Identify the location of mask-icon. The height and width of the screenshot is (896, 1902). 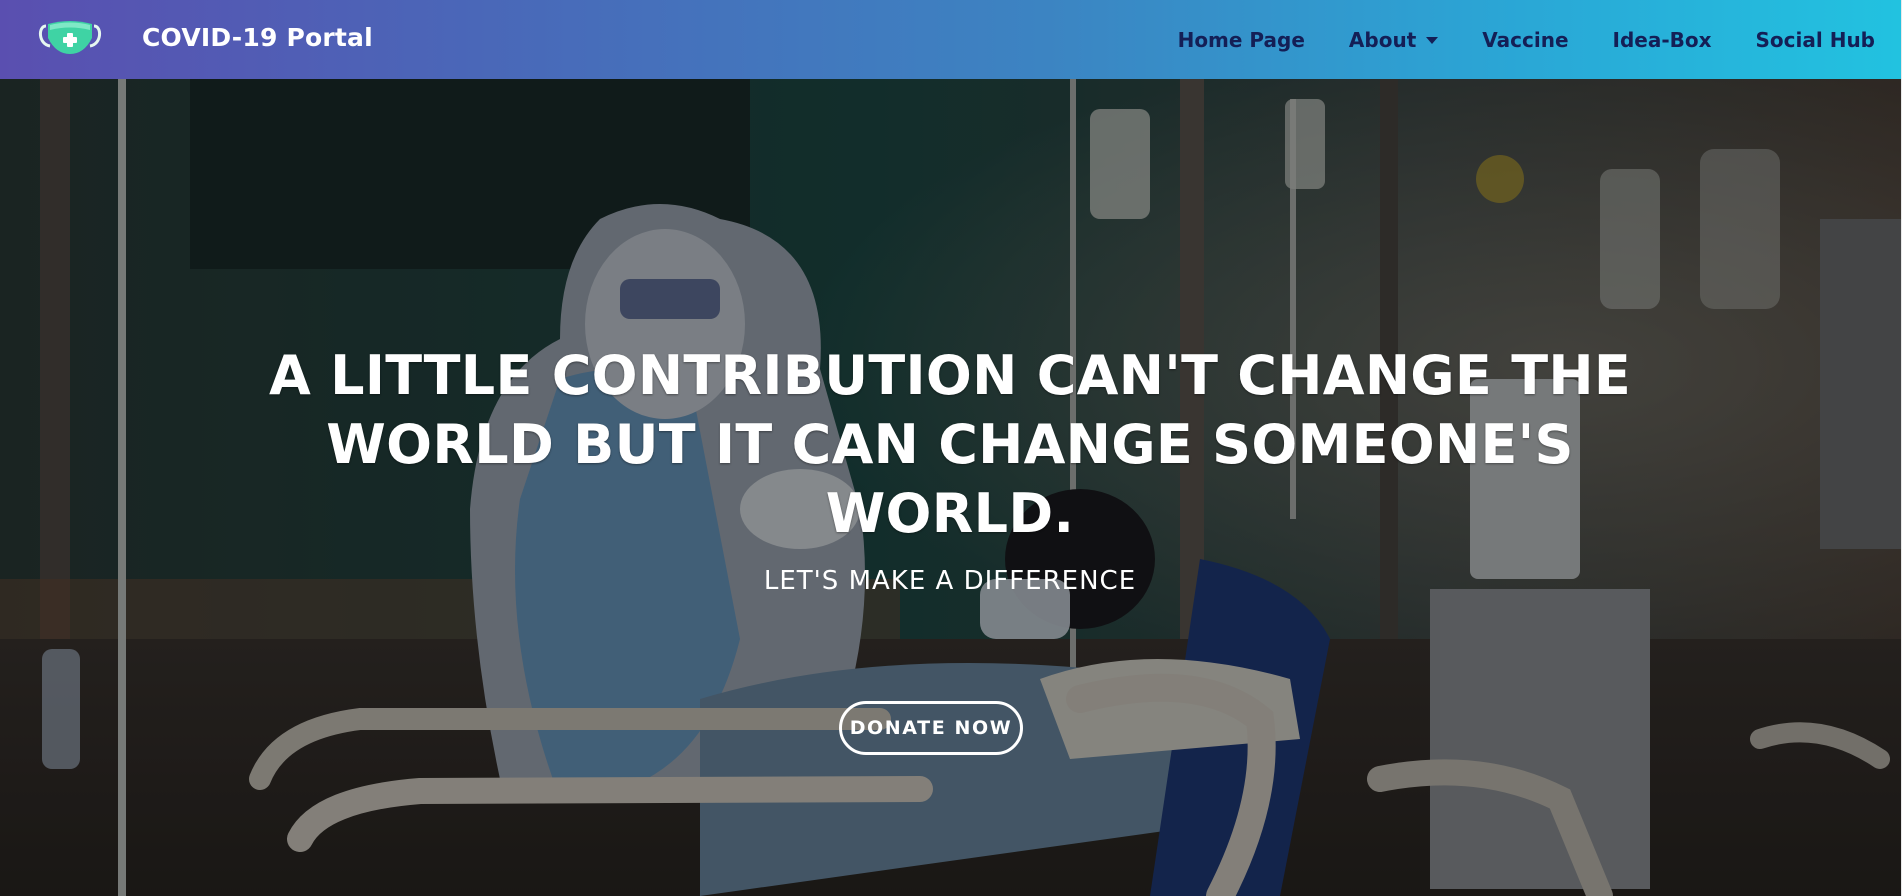
(70, 37).